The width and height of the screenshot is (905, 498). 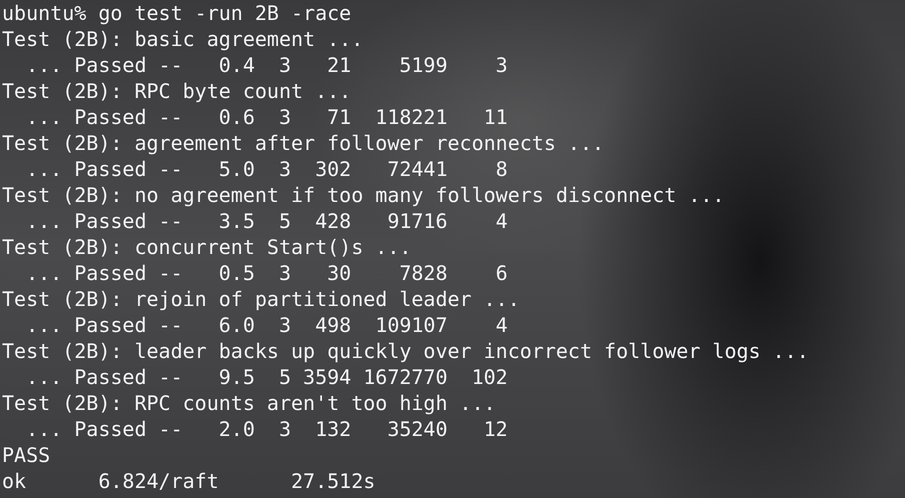 I want to click on test-result: ... Passed -- 0.6 3 71 118221 11, so click(x=266, y=117).